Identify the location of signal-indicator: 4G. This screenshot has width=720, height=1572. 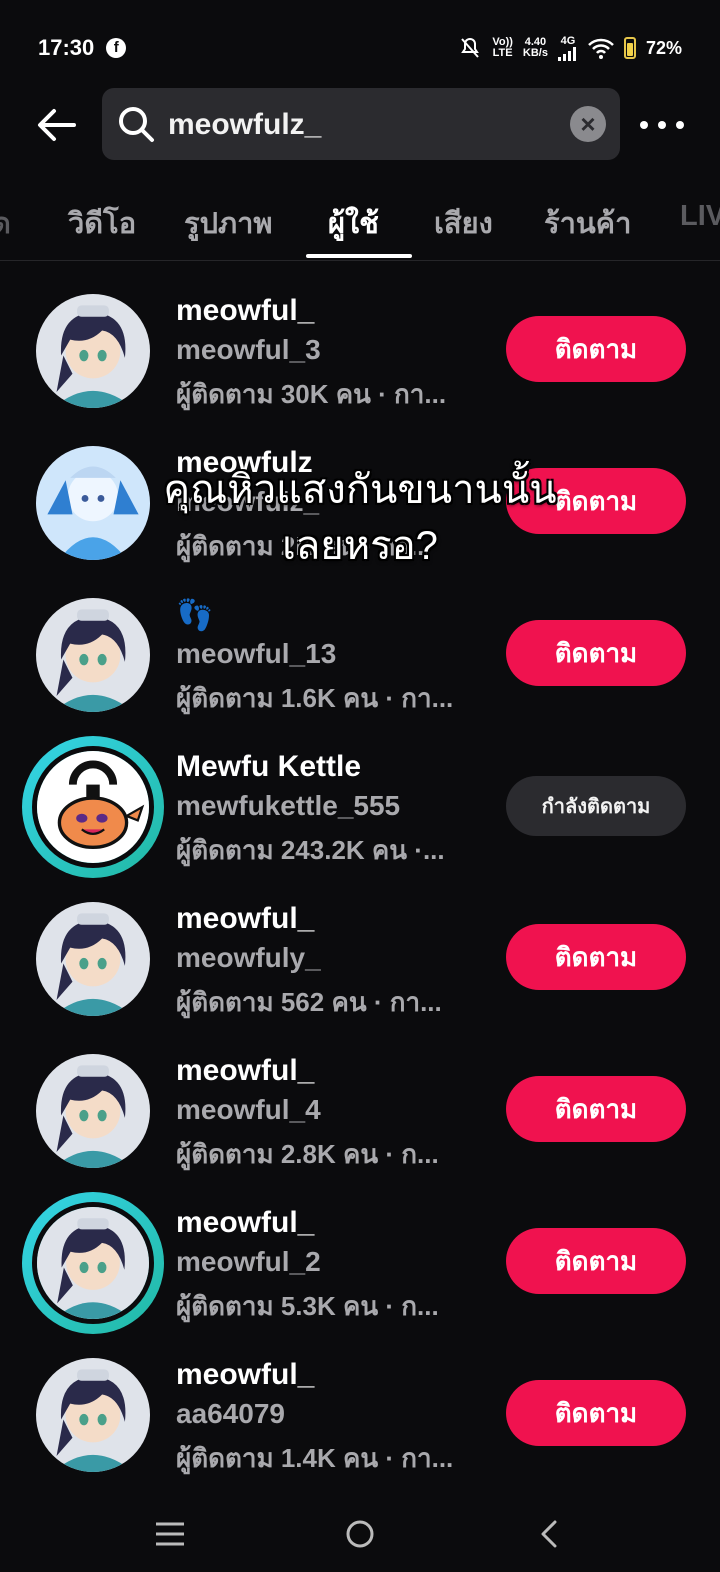
(567, 48).